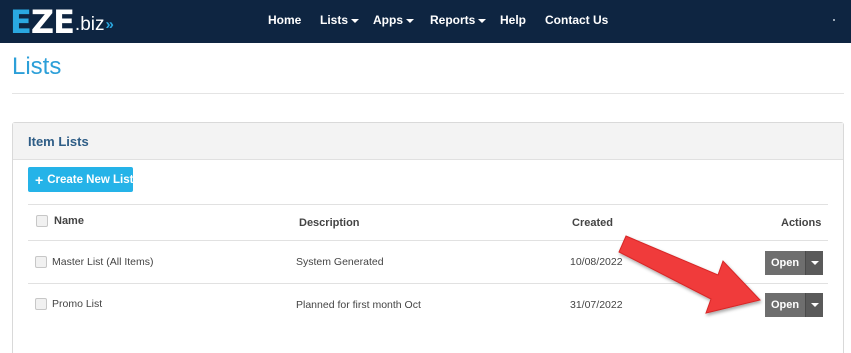 Image resolution: width=851 pixels, height=353 pixels. I want to click on select-all-checkbox, so click(42, 221).